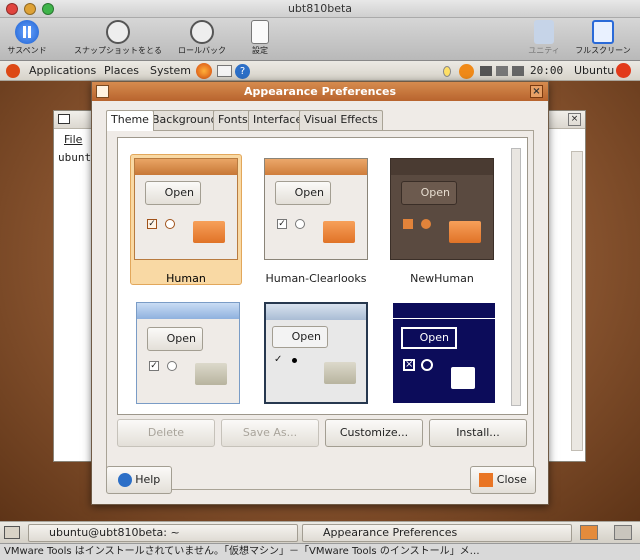  I want to click on vm-window-titlebar: ubt810beta, so click(320, 9).